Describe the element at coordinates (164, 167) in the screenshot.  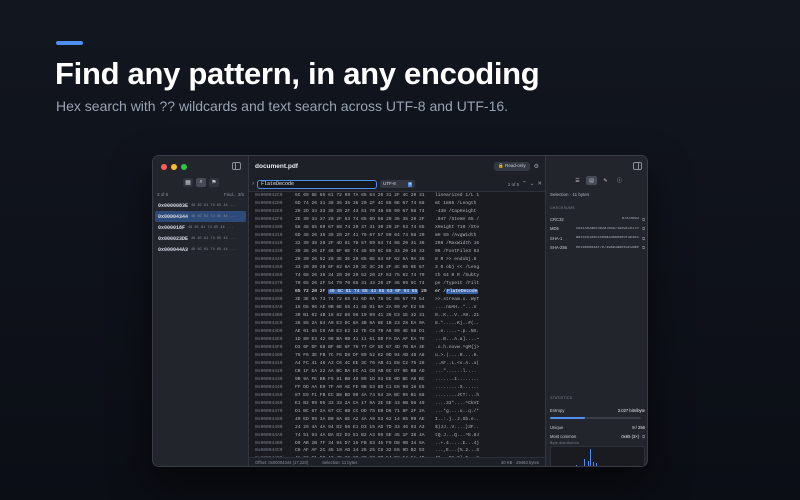
I see `close-window-button` at that location.